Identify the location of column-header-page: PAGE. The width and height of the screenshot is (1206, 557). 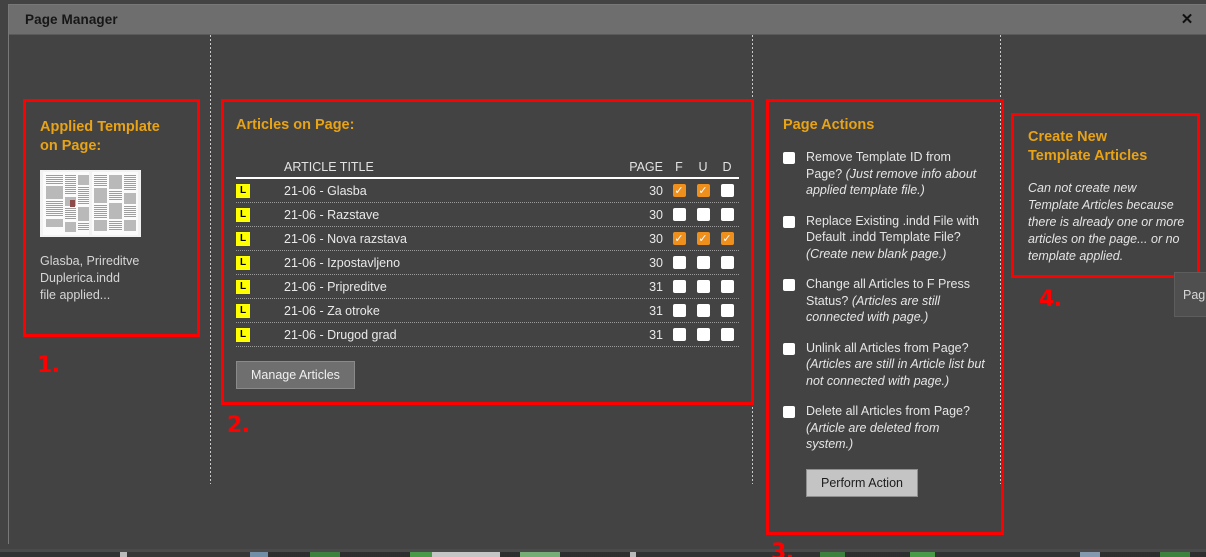
(646, 167).